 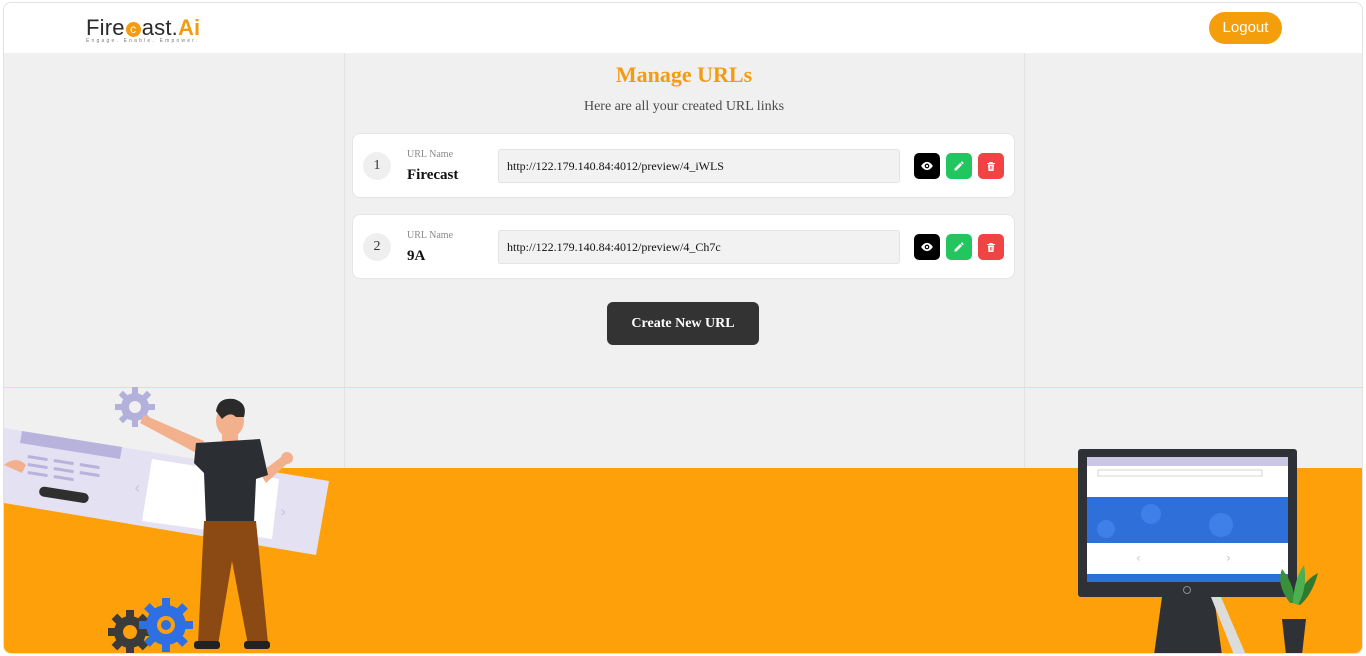 What do you see at coordinates (166, 625) in the screenshot?
I see `gear-illustration-blue` at bounding box center [166, 625].